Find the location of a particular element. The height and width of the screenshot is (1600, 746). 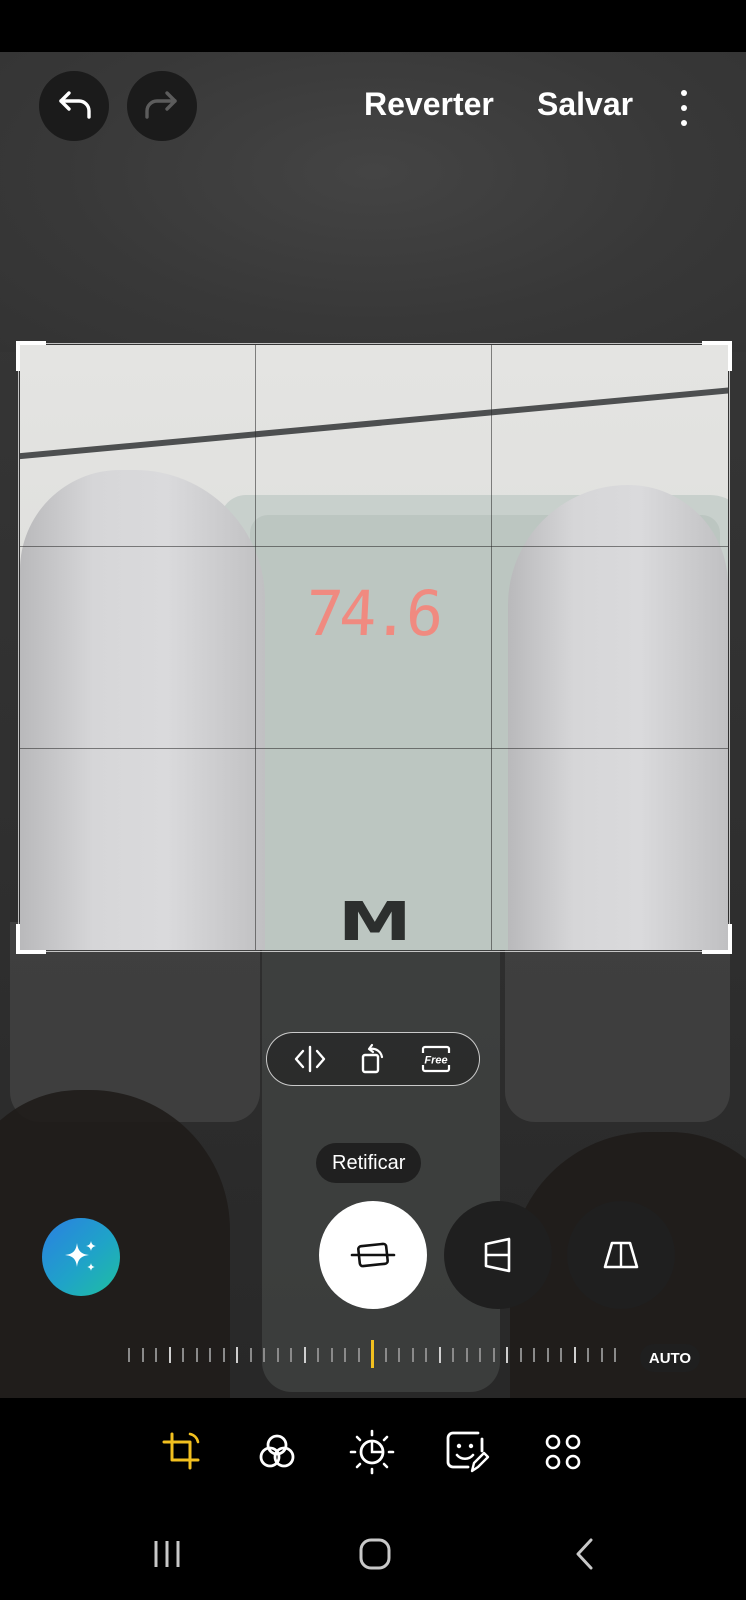

crop-handle-bottom-left is located at coordinates (31, 939).